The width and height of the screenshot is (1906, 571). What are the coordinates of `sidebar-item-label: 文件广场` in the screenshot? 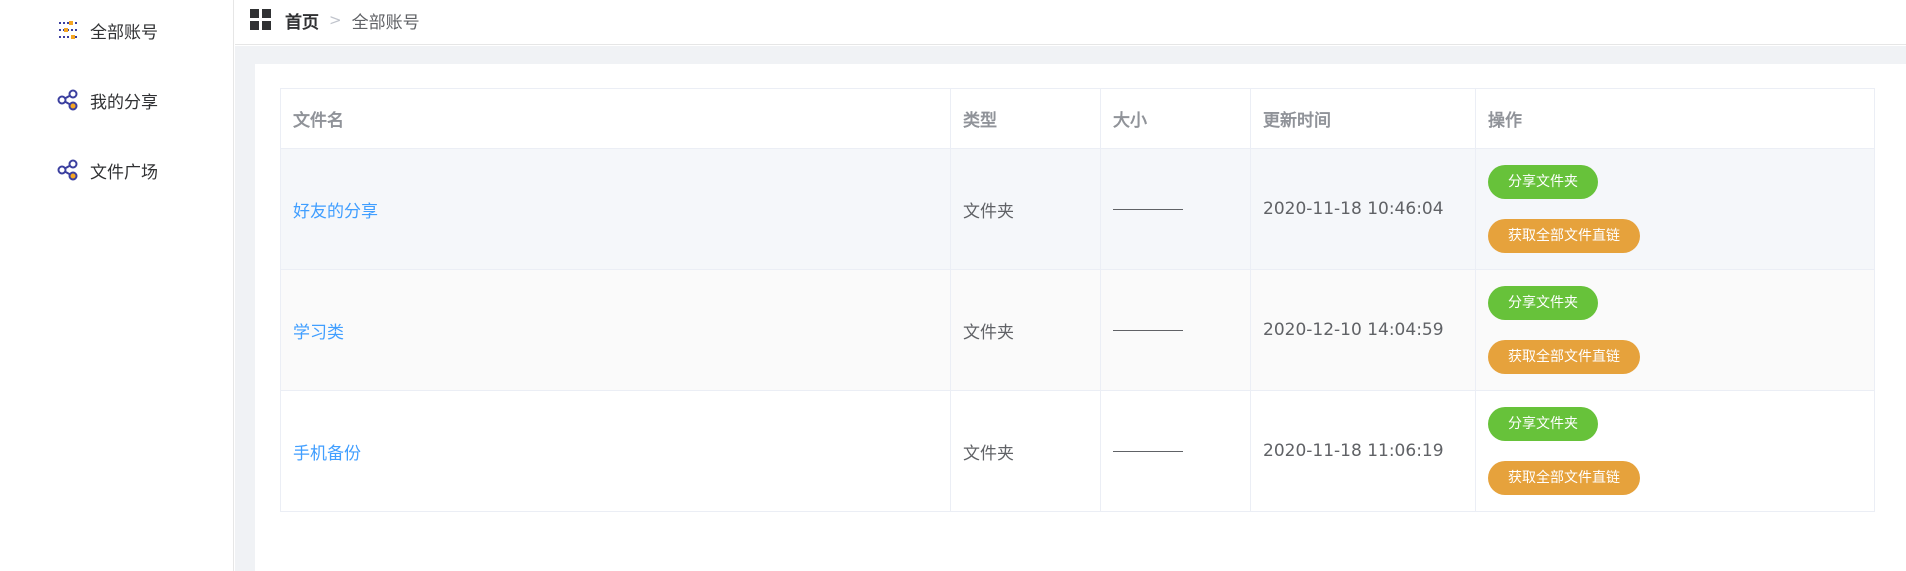 It's located at (124, 172).